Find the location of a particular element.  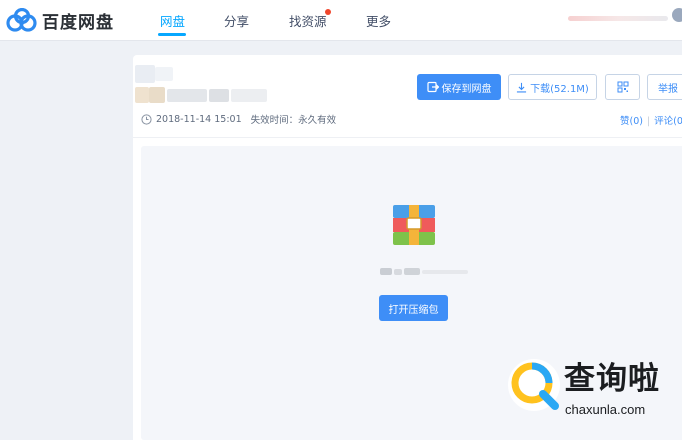

watermark-title: 查询啦 is located at coordinates (612, 379).